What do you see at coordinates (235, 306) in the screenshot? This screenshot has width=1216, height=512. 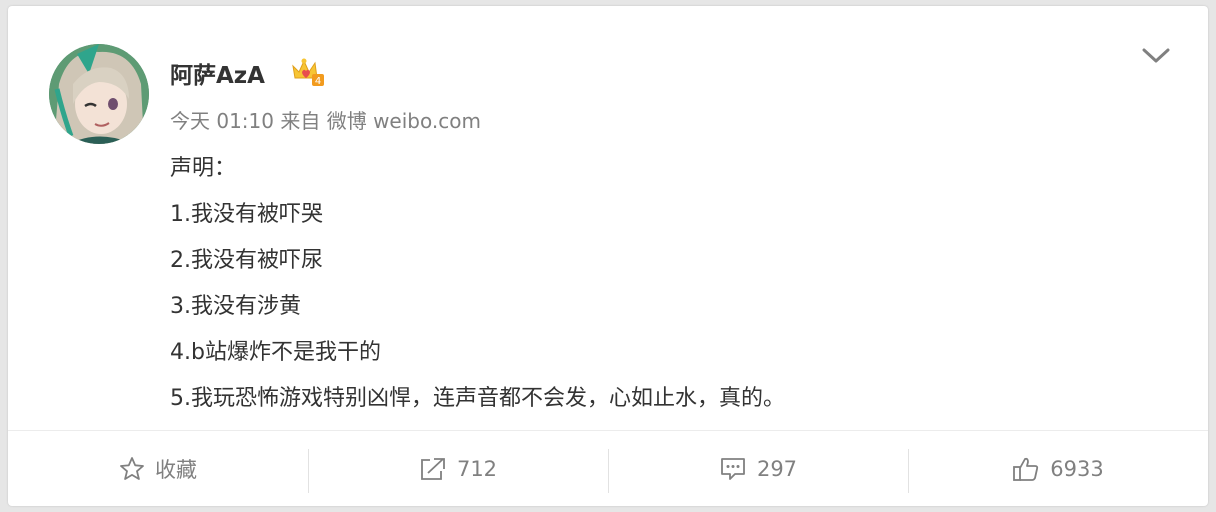 I see `content-line: 3.我没有涉黄` at bounding box center [235, 306].